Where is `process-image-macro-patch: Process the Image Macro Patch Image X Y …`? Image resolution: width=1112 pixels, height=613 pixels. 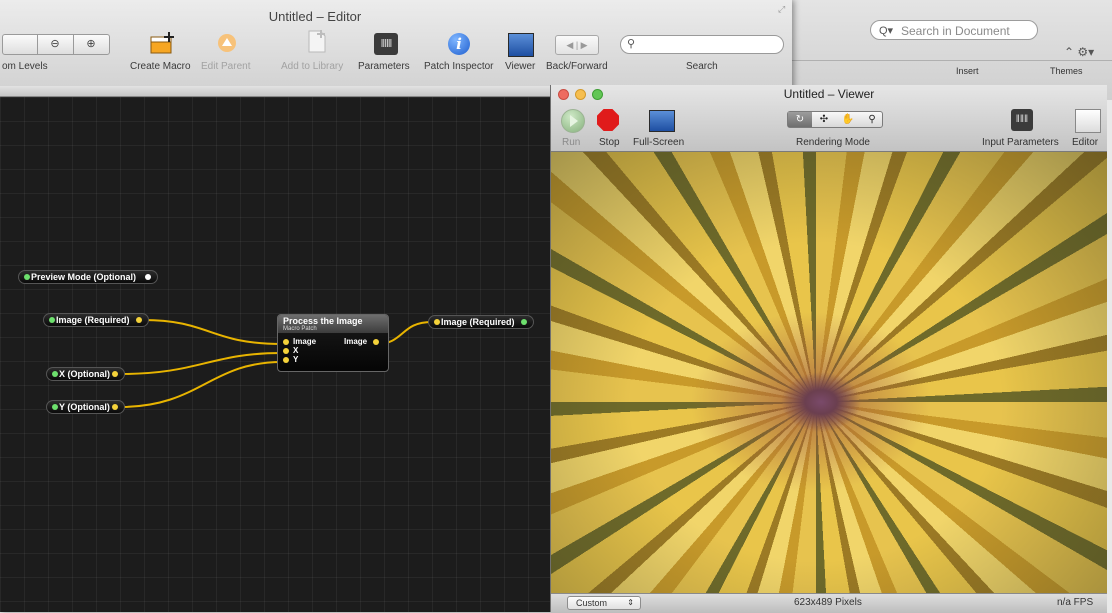 process-image-macro-patch: Process the Image Macro Patch Image X Y … is located at coordinates (333, 343).